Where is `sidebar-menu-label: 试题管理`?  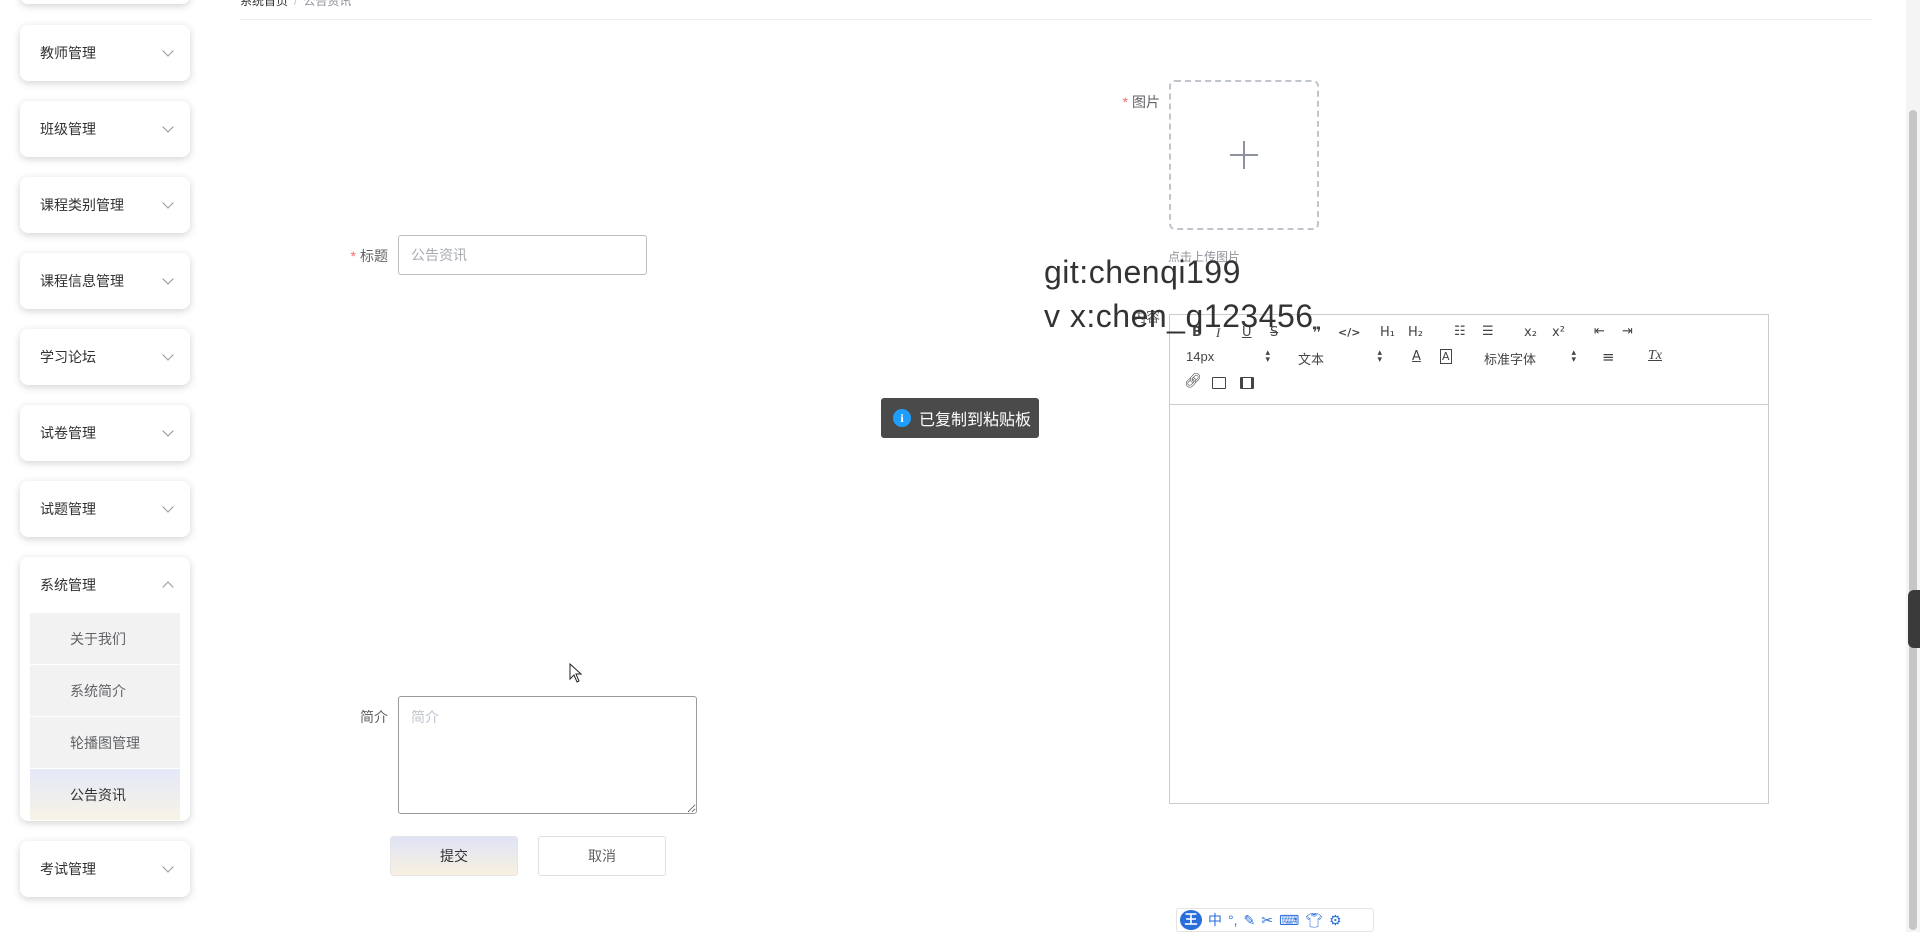 sidebar-menu-label: 试题管理 is located at coordinates (68, 509).